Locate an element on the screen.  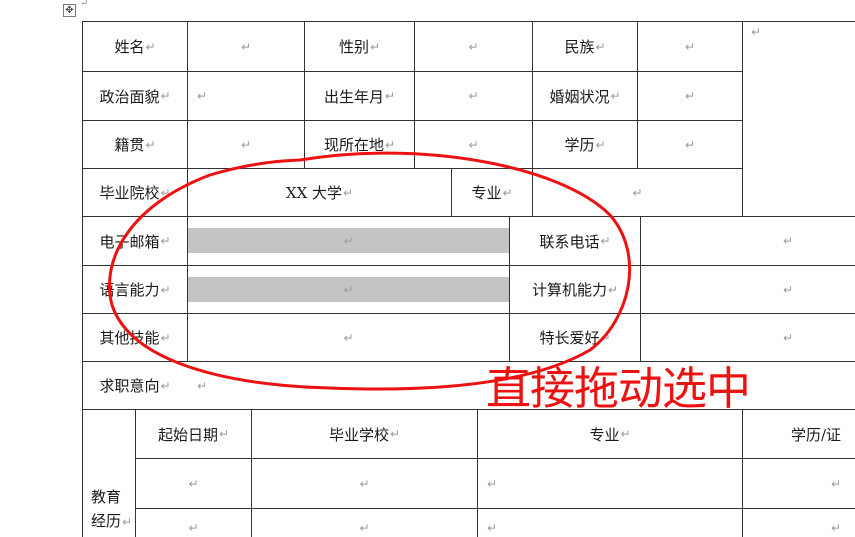
computer-value-cell: ↵ is located at coordinates (748, 289).